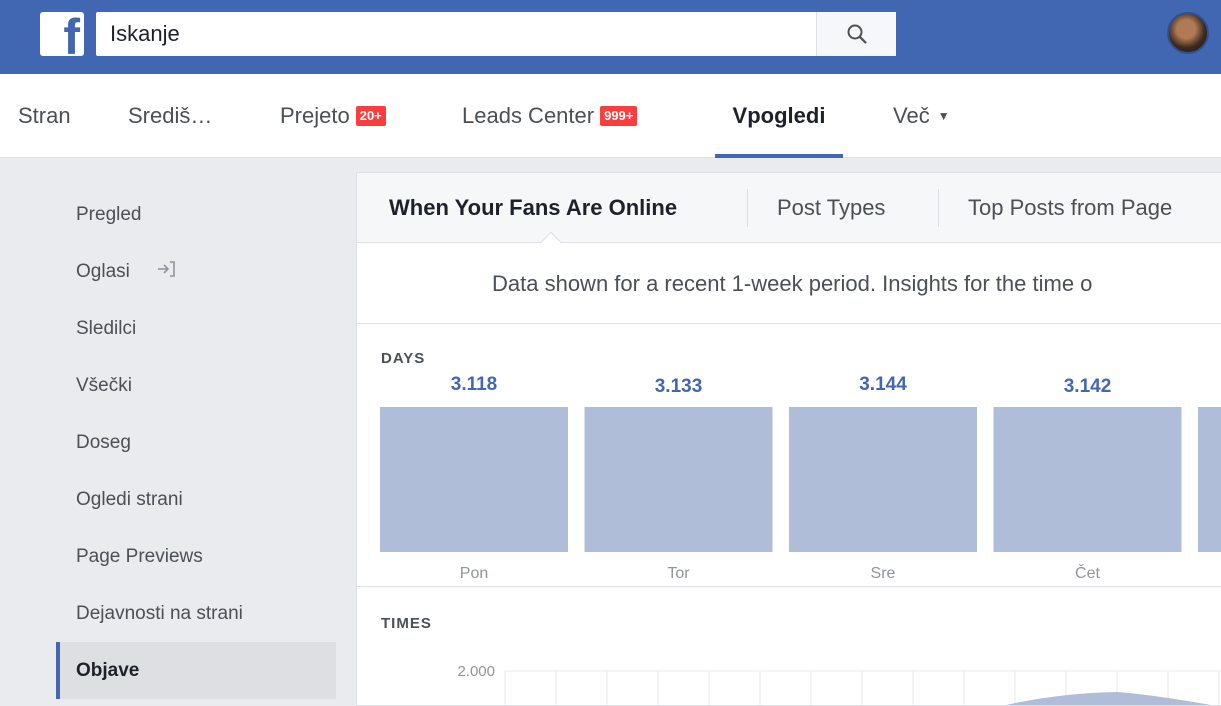 The image size is (1221, 706). What do you see at coordinates (619, 116) in the screenshot?
I see `notification-badge: 999+` at bounding box center [619, 116].